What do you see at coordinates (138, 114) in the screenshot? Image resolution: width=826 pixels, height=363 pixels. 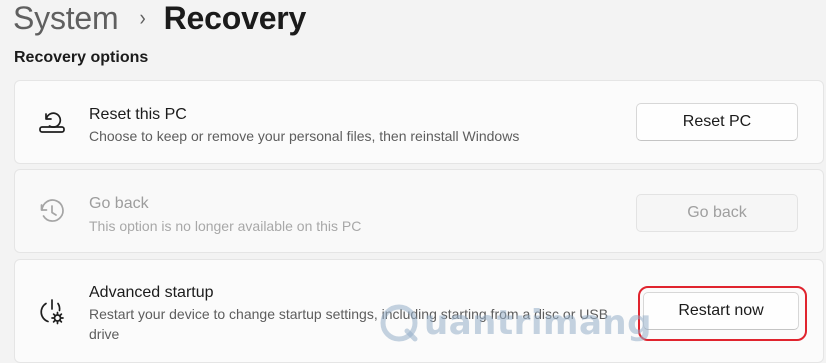 I see `reset-pc-title: Reset this PC` at bounding box center [138, 114].